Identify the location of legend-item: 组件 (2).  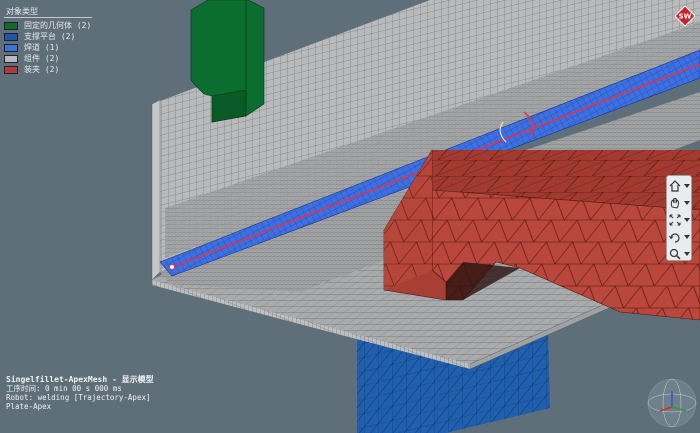
(48, 58).